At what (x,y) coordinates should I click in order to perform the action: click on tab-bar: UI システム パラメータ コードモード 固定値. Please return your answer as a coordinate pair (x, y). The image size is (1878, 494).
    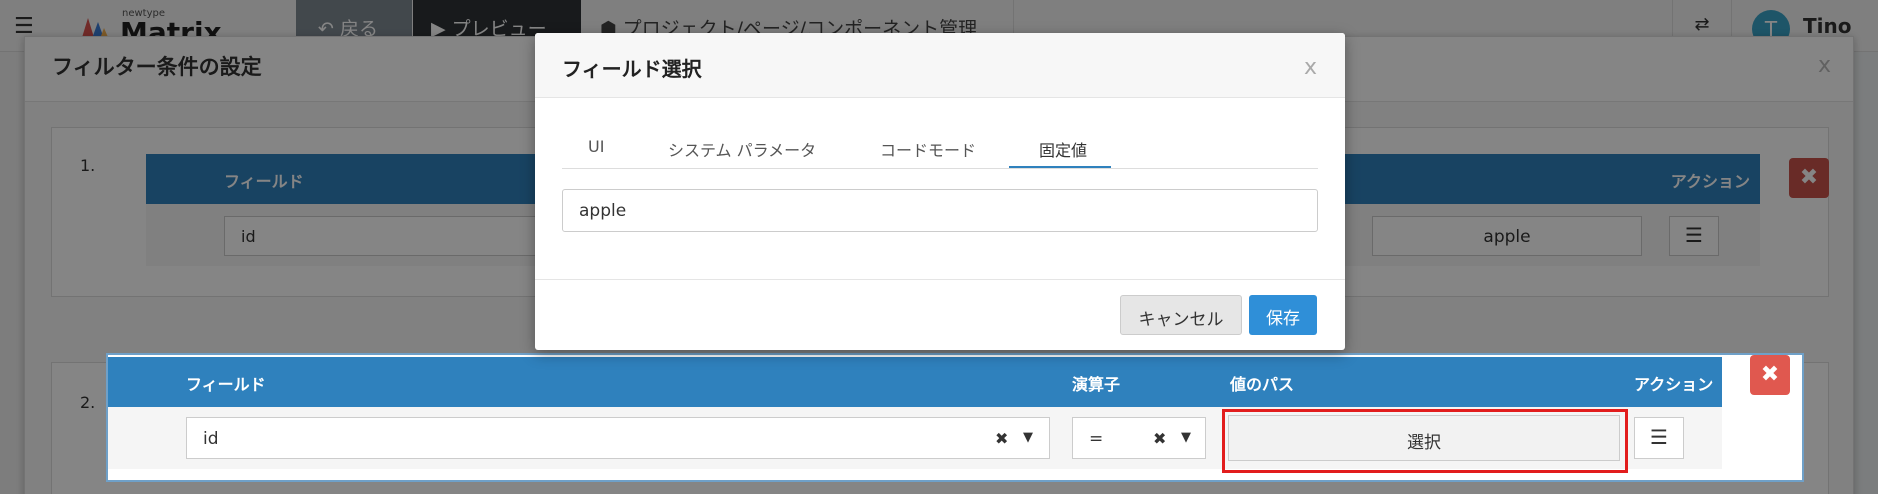
    Looking at the image, I should click on (940, 151).